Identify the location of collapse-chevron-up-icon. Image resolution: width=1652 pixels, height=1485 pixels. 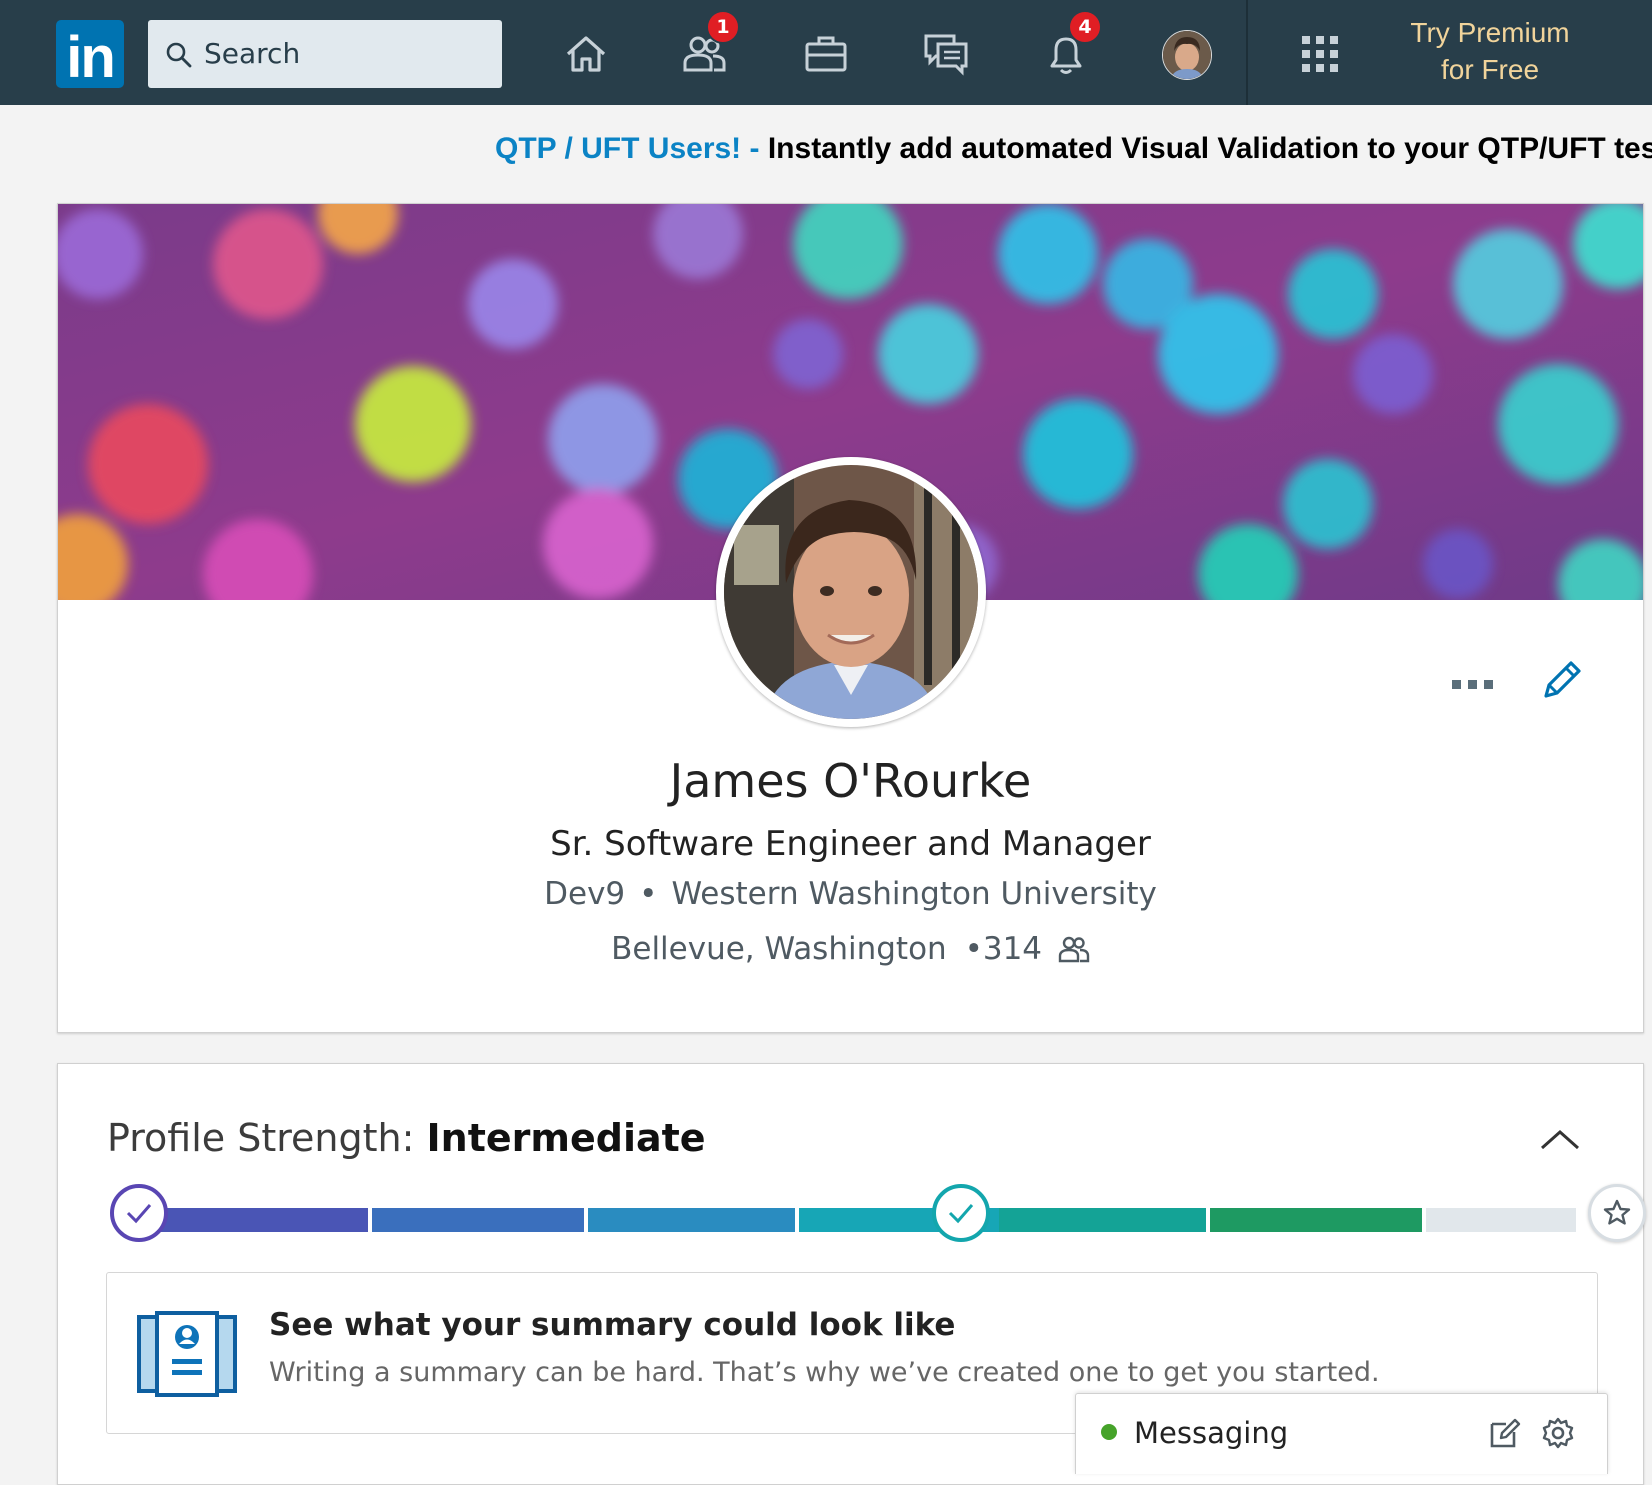
(1560, 1139).